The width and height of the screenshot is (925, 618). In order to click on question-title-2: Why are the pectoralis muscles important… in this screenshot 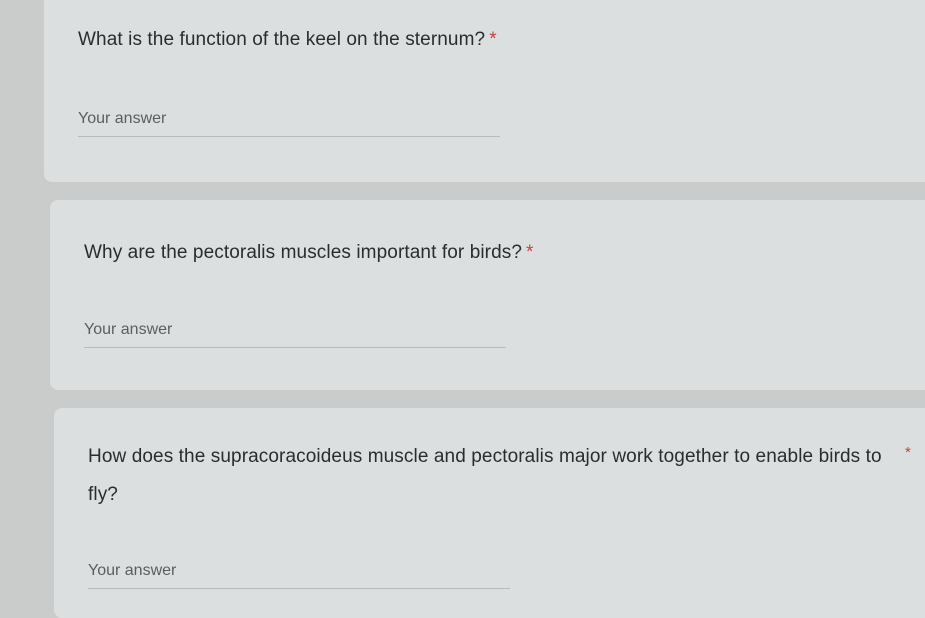, I will do `click(309, 253)`.